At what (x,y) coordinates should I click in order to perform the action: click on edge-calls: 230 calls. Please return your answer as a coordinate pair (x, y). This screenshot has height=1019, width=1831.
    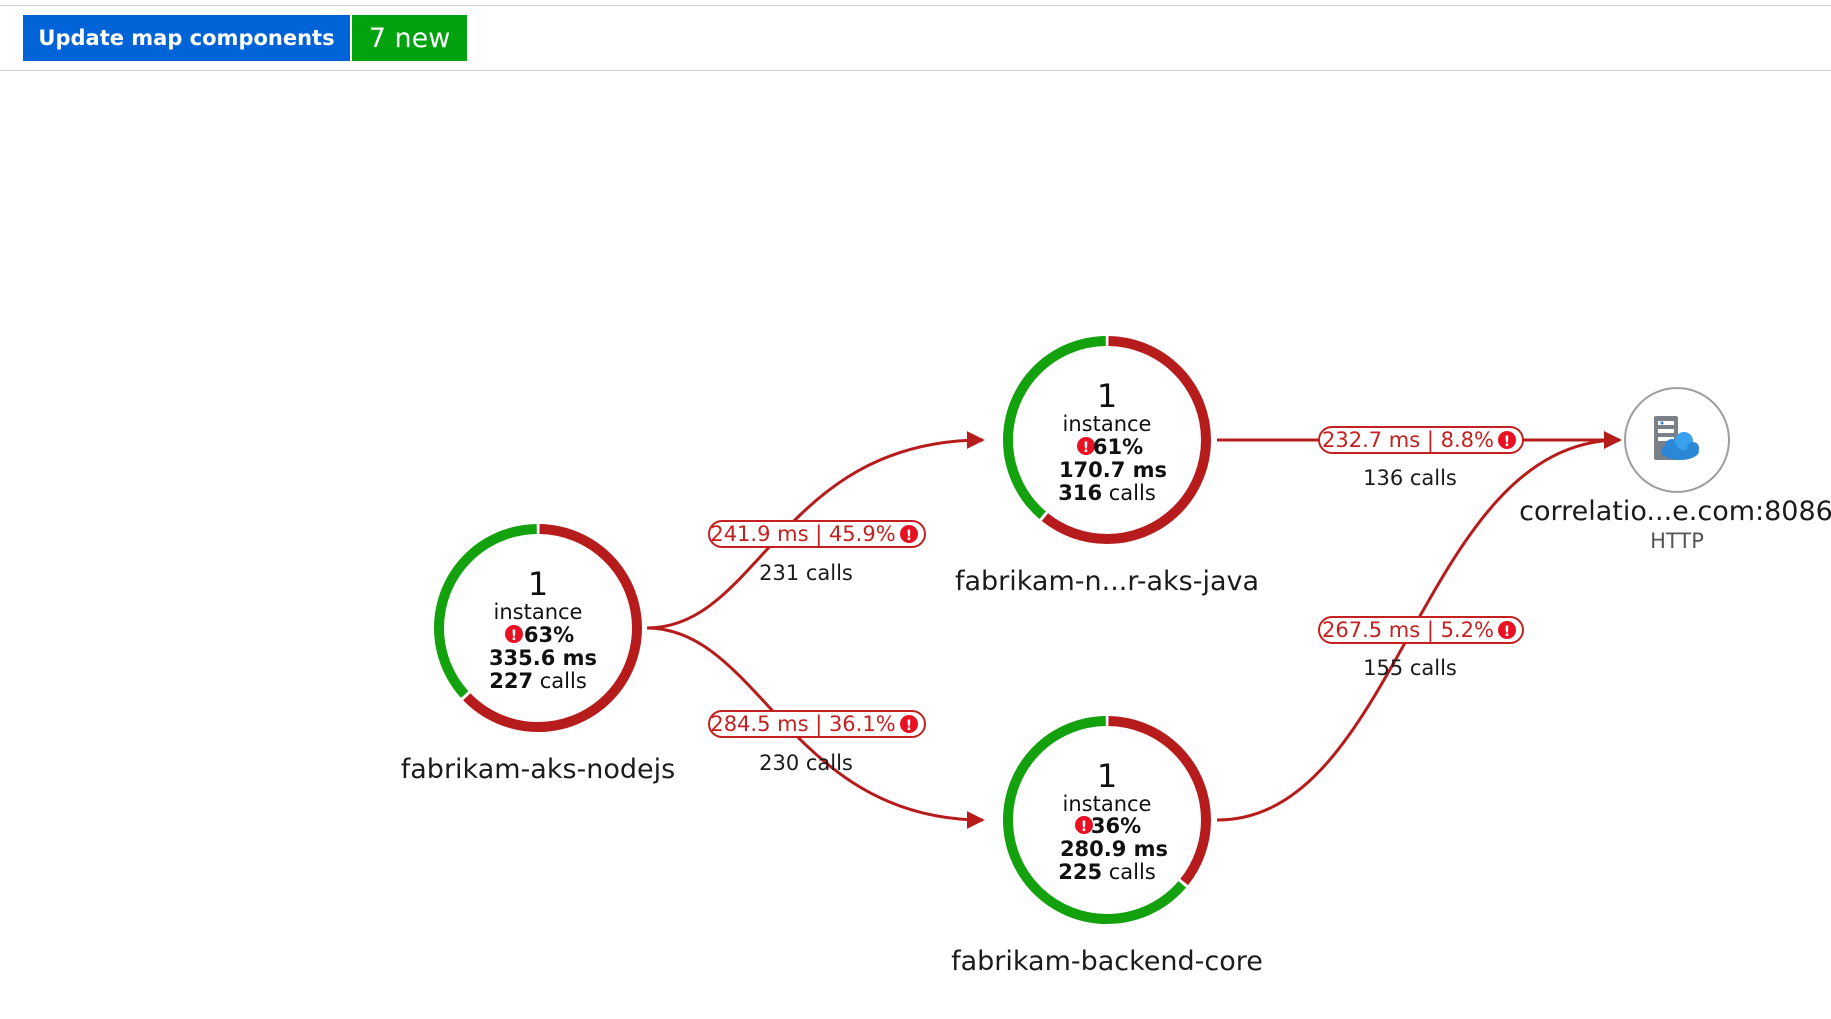
    Looking at the image, I should click on (806, 763).